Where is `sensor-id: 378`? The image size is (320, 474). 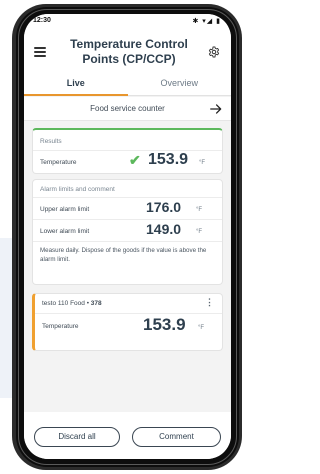 sensor-id: 378 is located at coordinates (96, 303).